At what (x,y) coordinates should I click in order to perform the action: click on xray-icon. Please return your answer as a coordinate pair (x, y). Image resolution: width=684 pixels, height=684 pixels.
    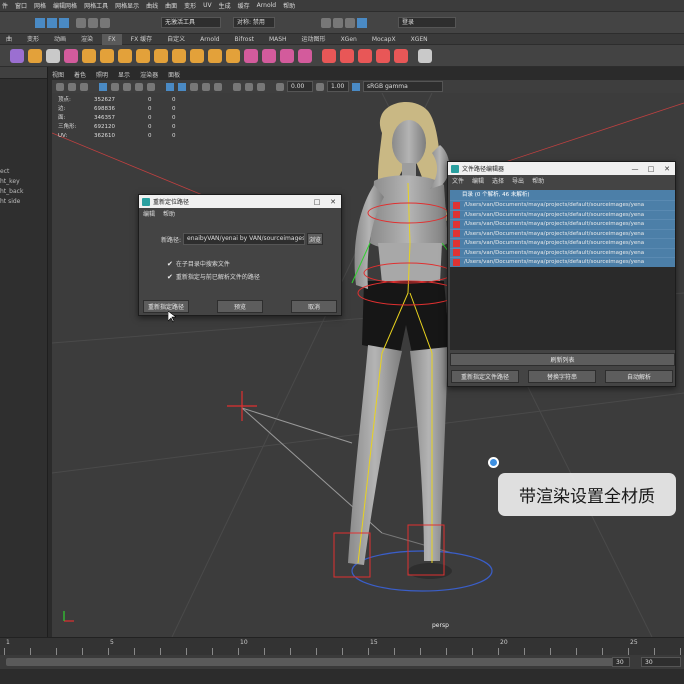
    Looking at the image, I should click on (237, 86).